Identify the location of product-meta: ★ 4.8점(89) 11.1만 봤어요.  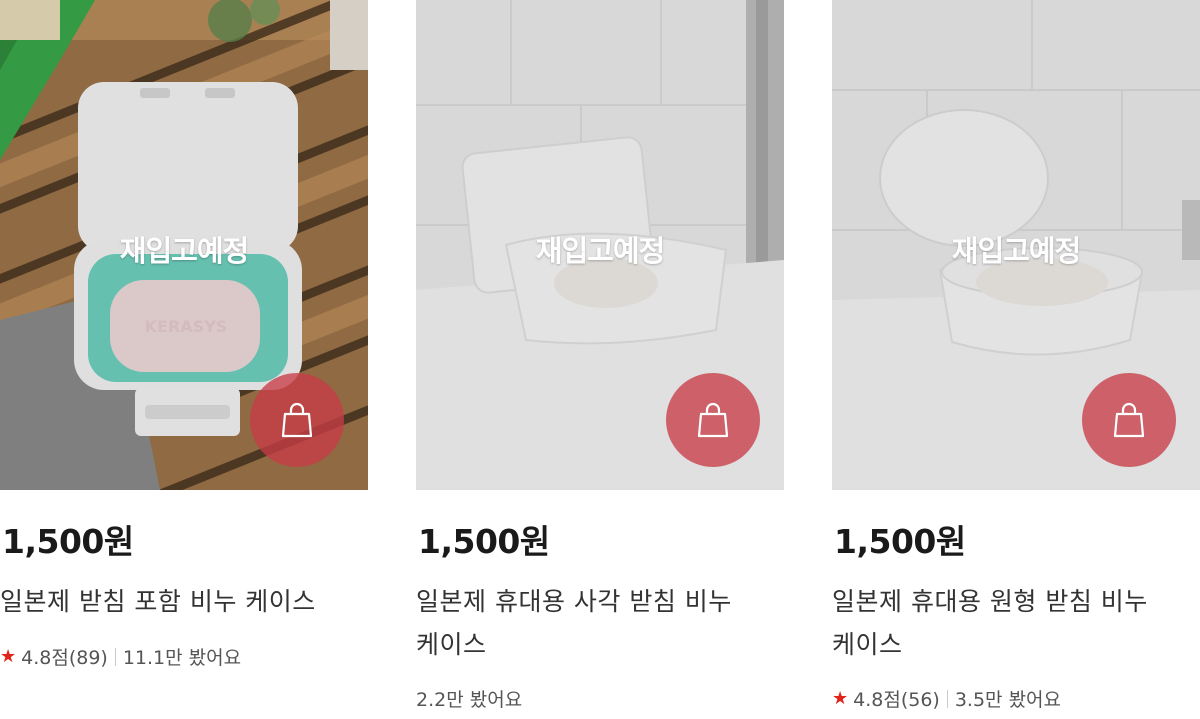
(120, 656).